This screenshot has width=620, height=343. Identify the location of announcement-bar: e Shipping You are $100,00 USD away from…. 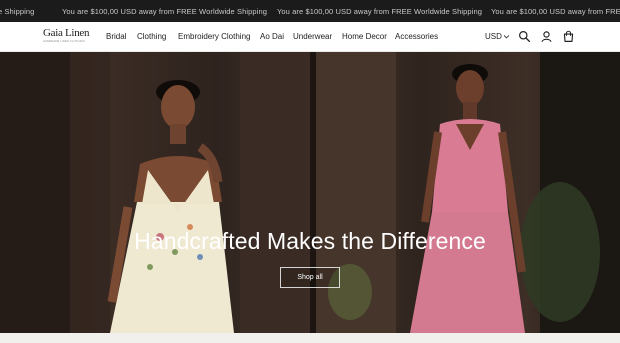
(310, 11).